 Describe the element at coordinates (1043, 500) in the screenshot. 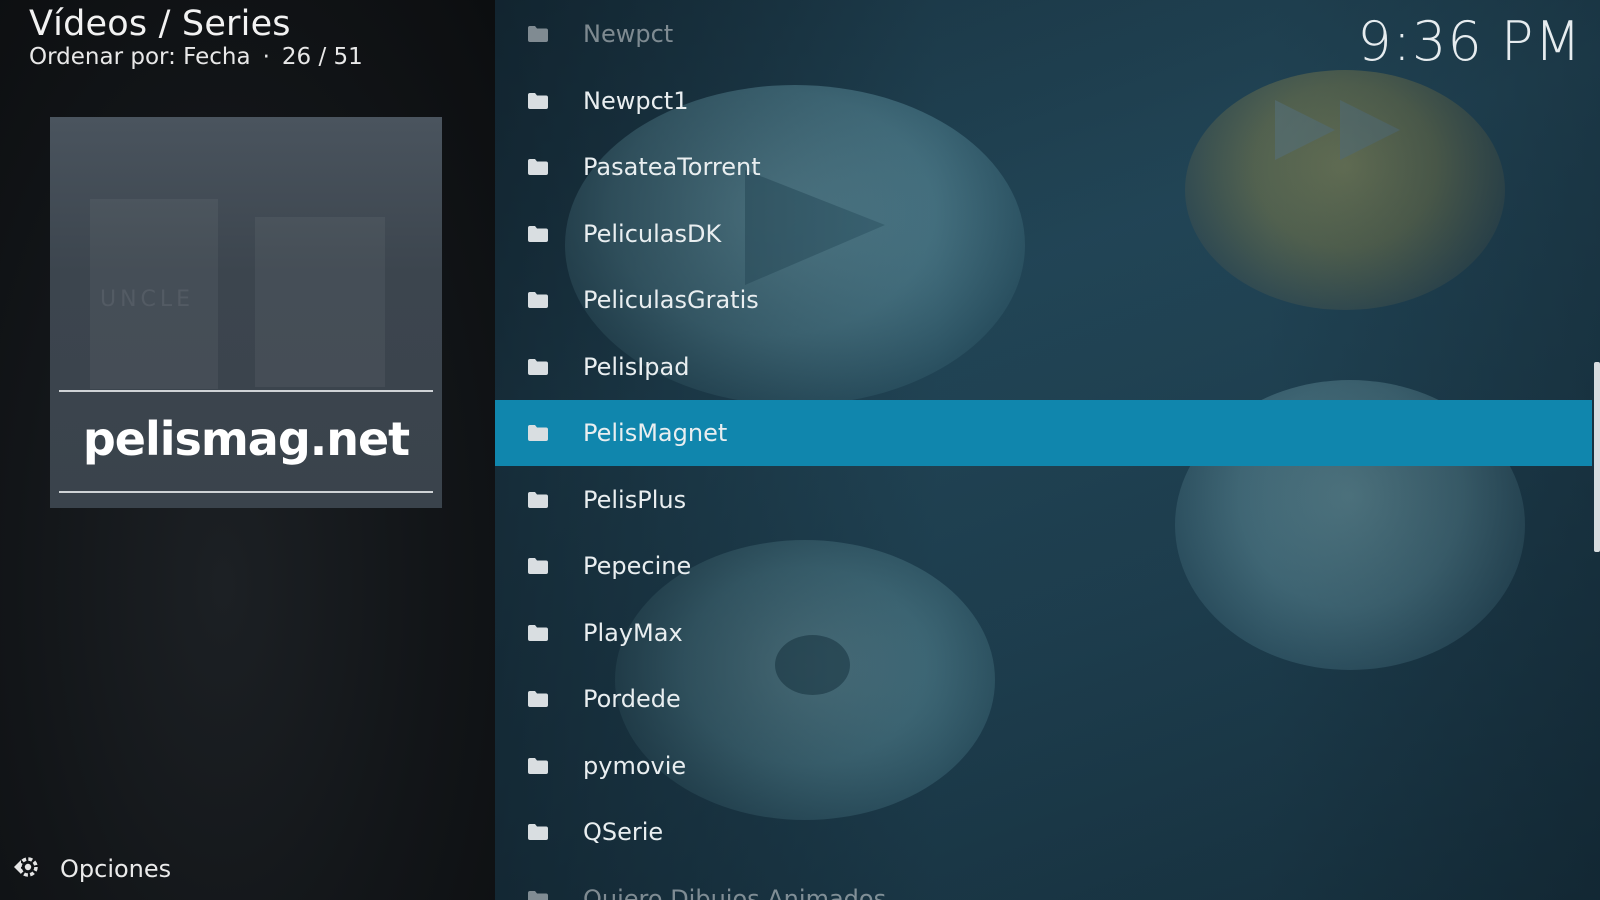

I see `list-item: PelisPlus` at that location.